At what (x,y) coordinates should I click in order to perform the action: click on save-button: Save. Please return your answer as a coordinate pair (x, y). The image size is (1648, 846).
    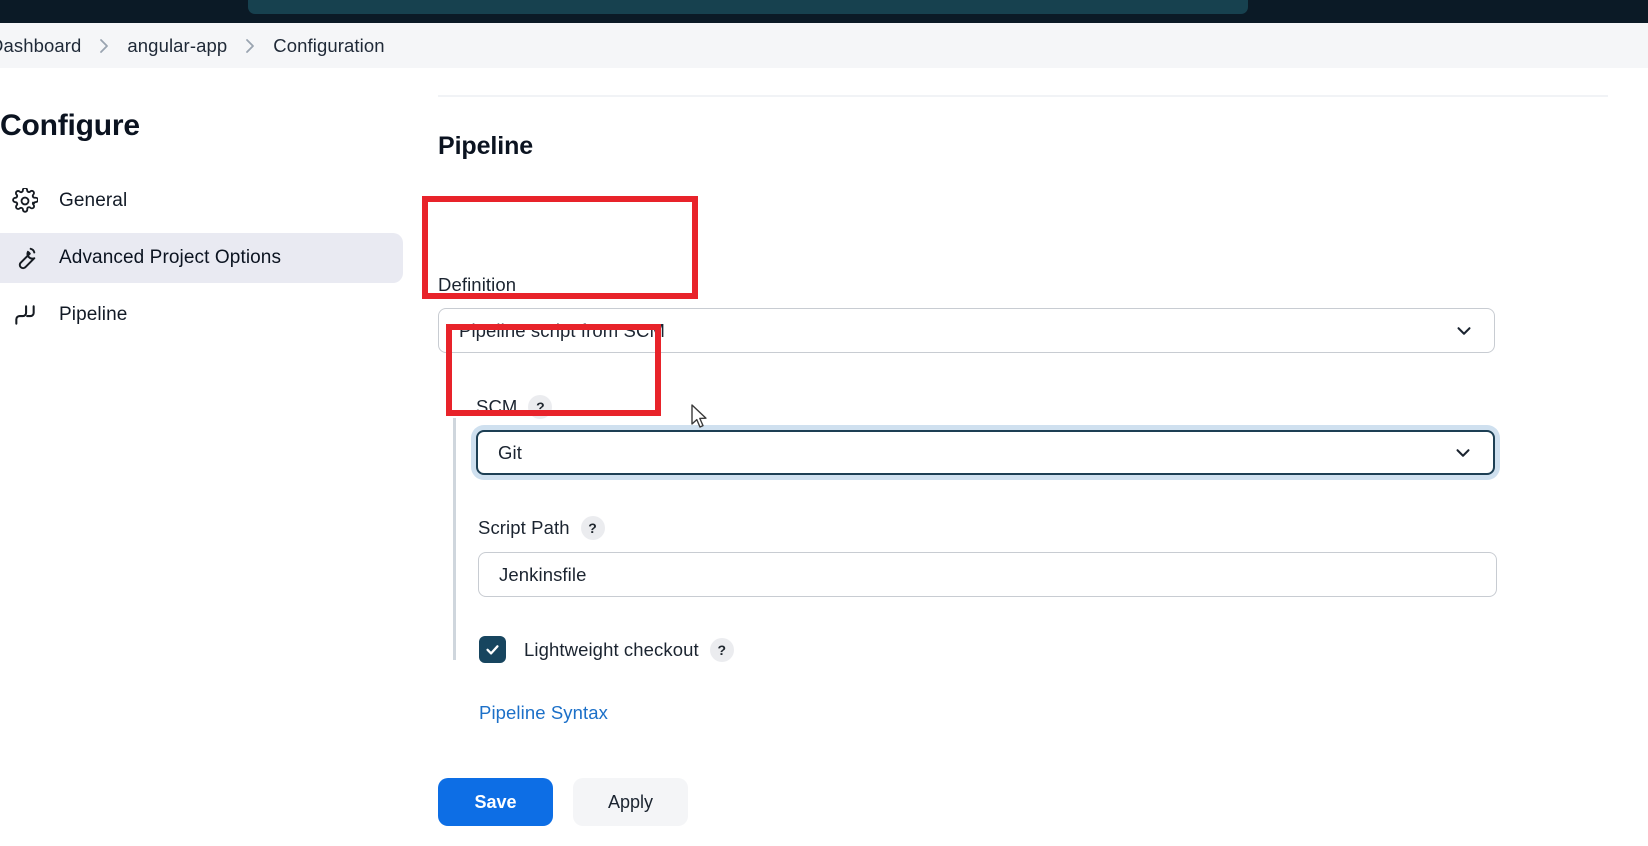
    Looking at the image, I should click on (495, 802).